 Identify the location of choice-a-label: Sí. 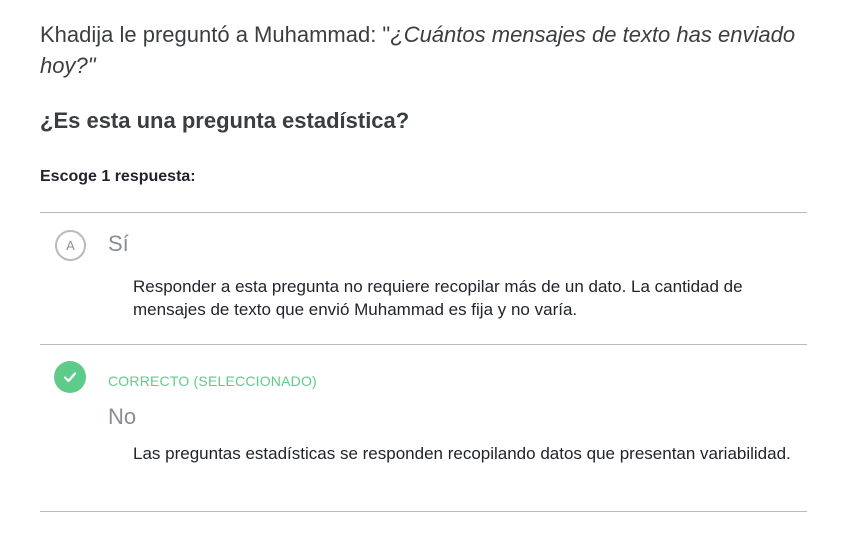
(118, 244).